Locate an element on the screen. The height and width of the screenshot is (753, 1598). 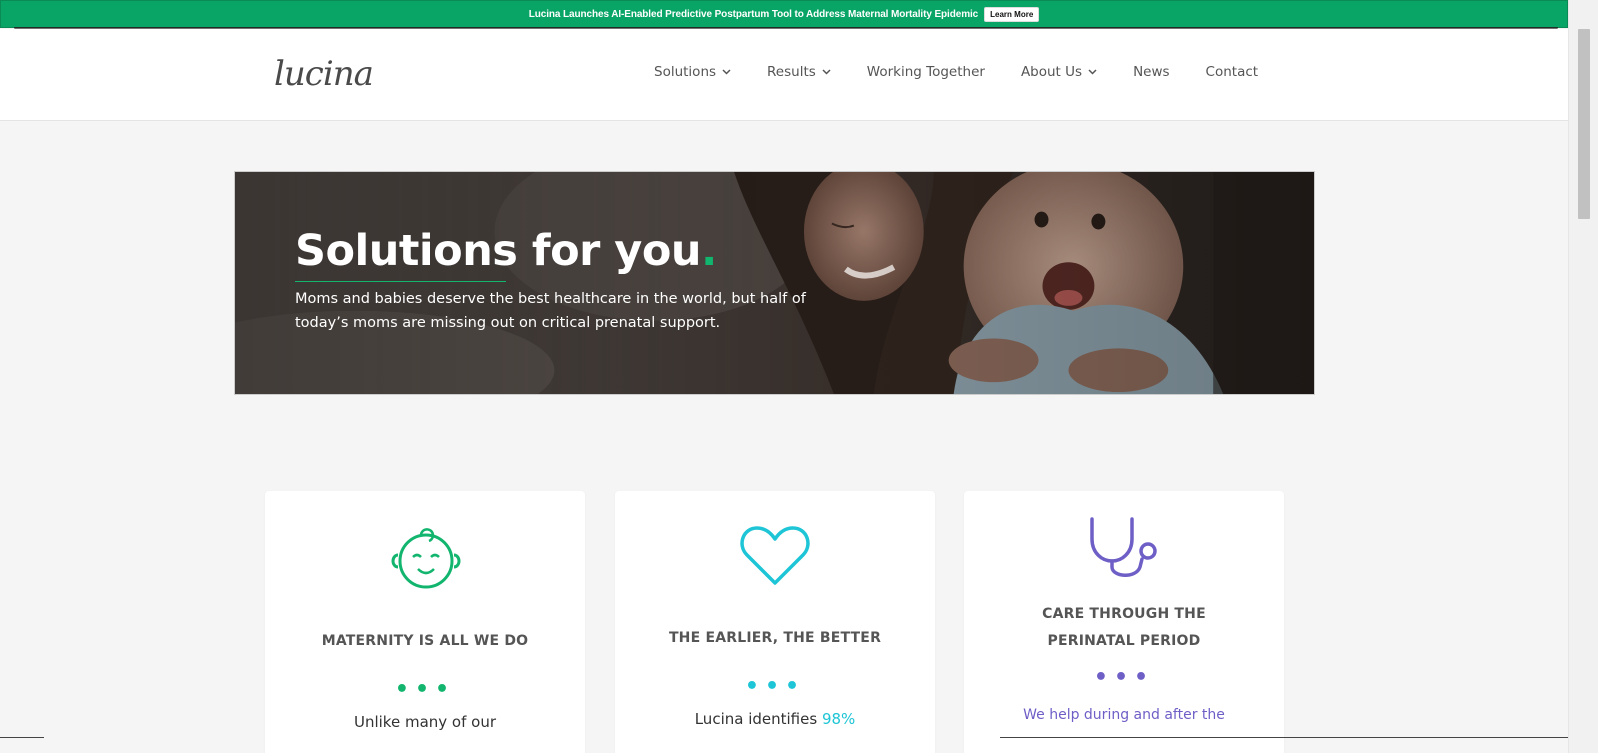
lucina-logo: lucina is located at coordinates (330, 72).